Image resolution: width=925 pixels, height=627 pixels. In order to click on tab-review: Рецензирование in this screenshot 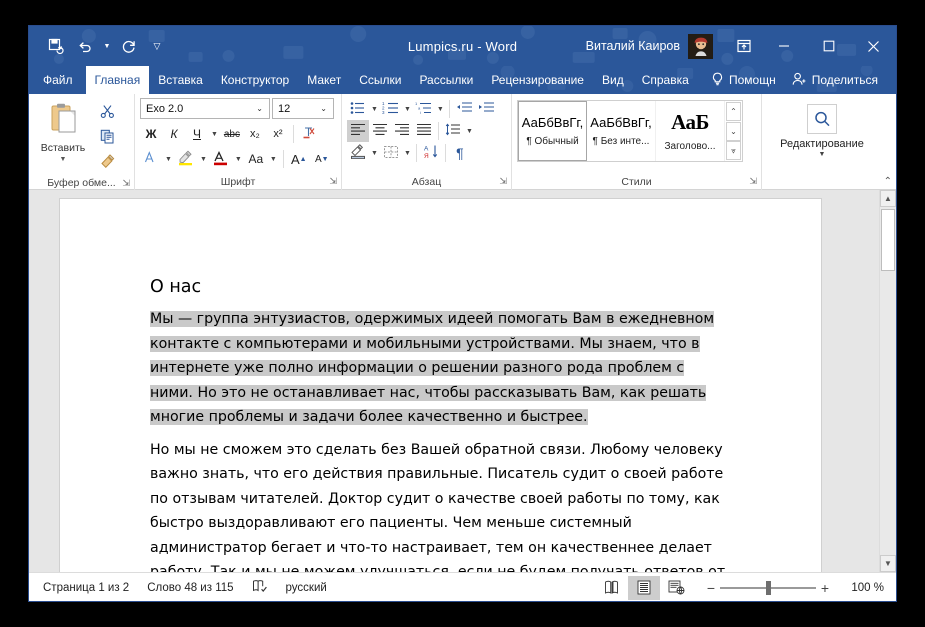, I will do `click(537, 80)`.